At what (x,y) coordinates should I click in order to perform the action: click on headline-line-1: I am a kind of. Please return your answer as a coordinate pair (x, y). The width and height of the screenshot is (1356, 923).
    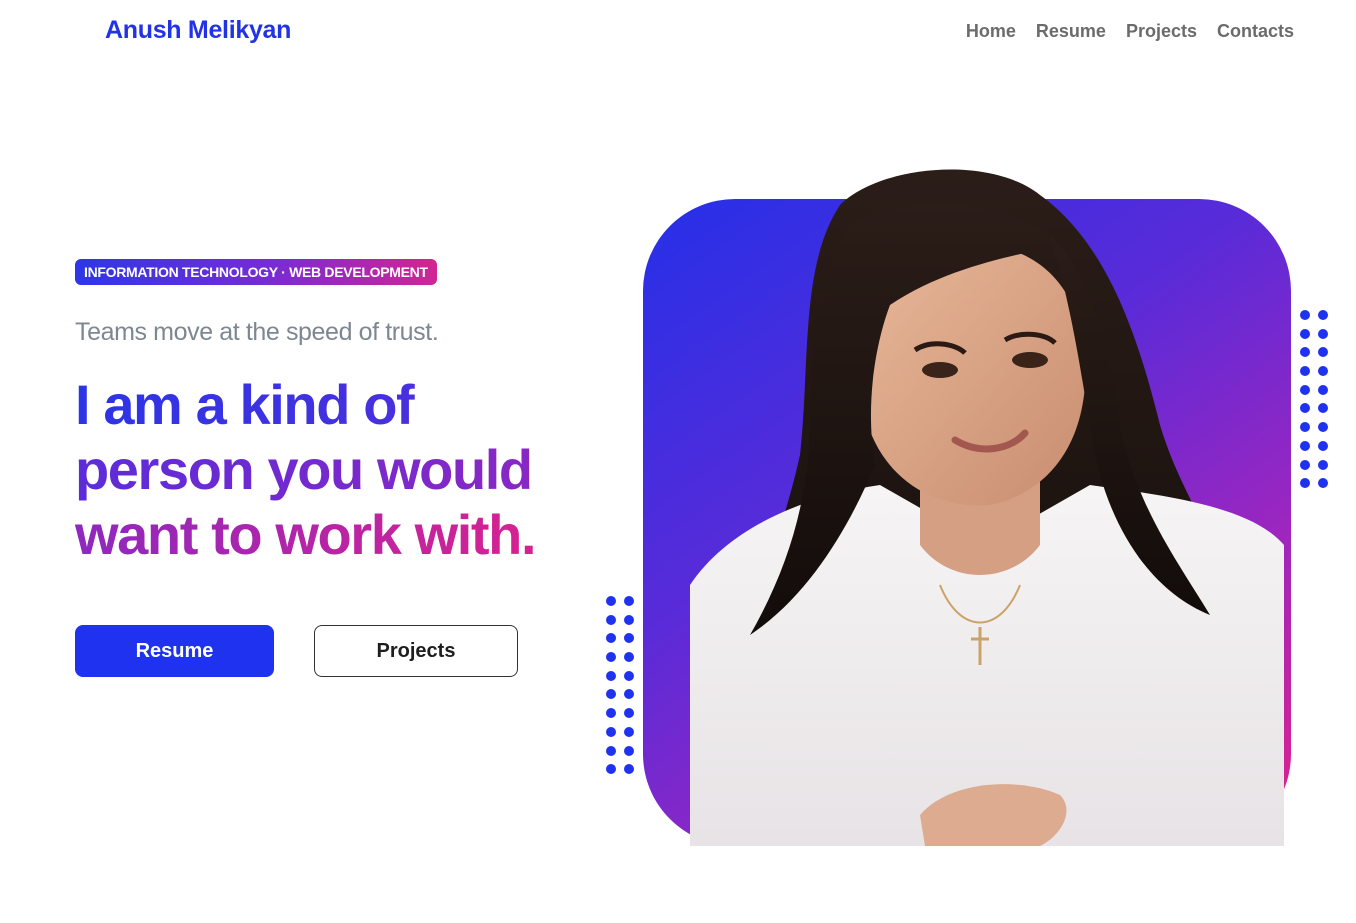
    Looking at the image, I should click on (335, 404).